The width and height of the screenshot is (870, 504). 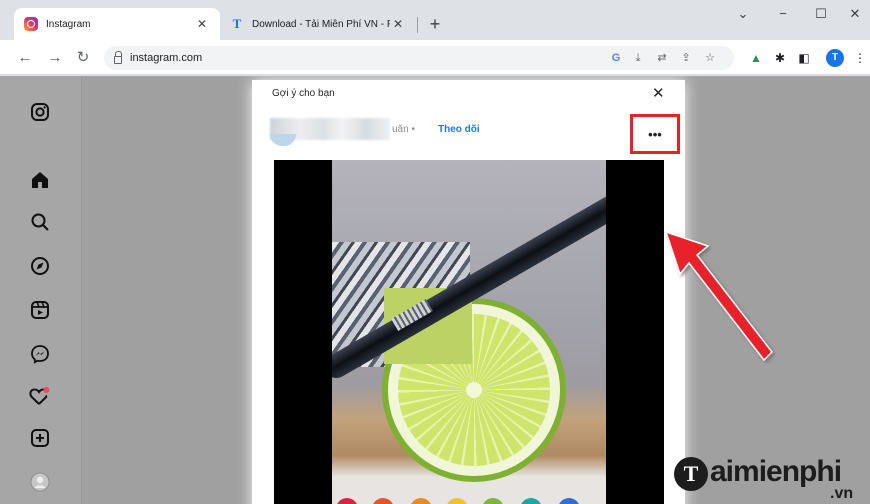 What do you see at coordinates (435, 25) in the screenshot?
I see `new-tab-button: +` at bounding box center [435, 25].